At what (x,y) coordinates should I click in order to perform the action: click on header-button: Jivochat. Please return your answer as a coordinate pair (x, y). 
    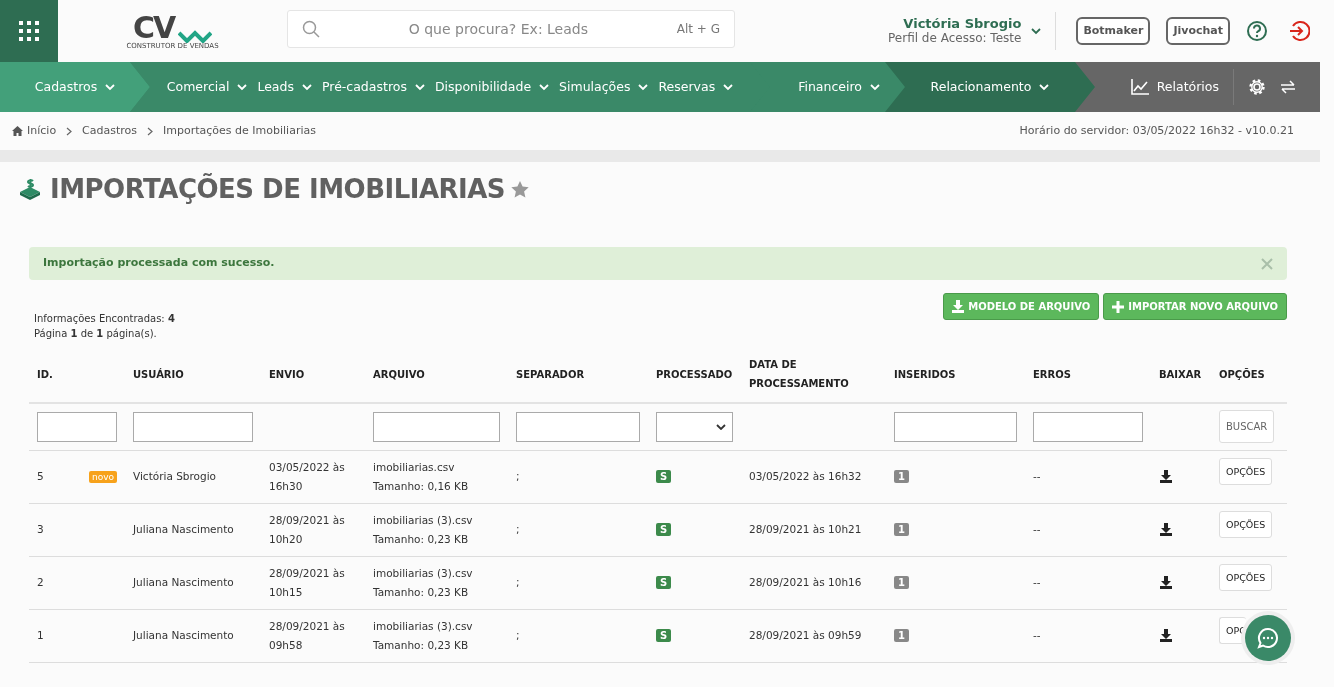
    Looking at the image, I should click on (1198, 31).